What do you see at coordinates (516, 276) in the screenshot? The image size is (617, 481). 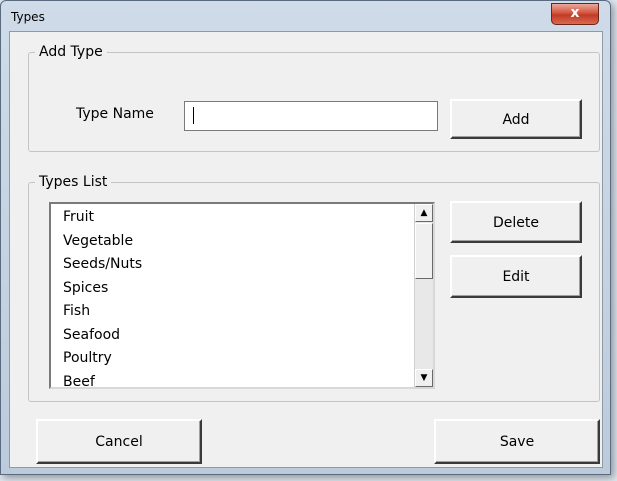 I see `edit-button: Edit` at bounding box center [516, 276].